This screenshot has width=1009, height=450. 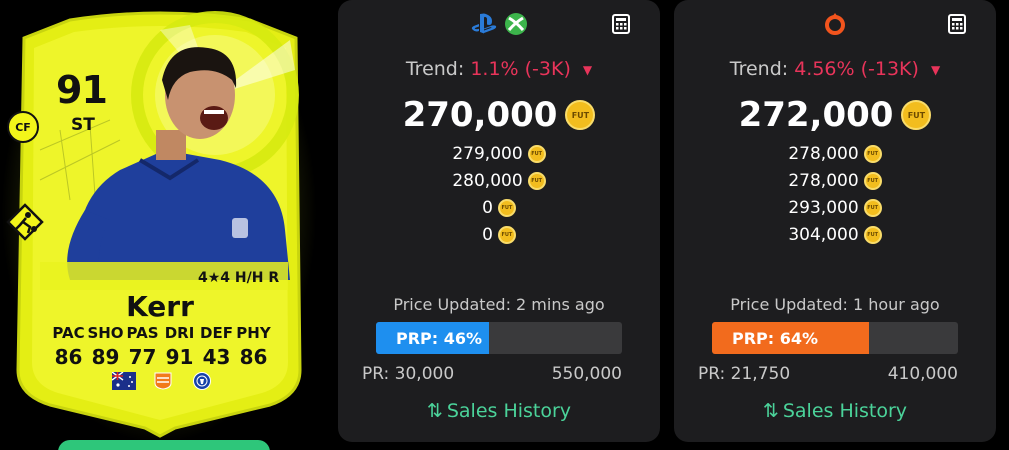 What do you see at coordinates (487, 180) in the screenshot?
I see `price-value: 280,000` at bounding box center [487, 180].